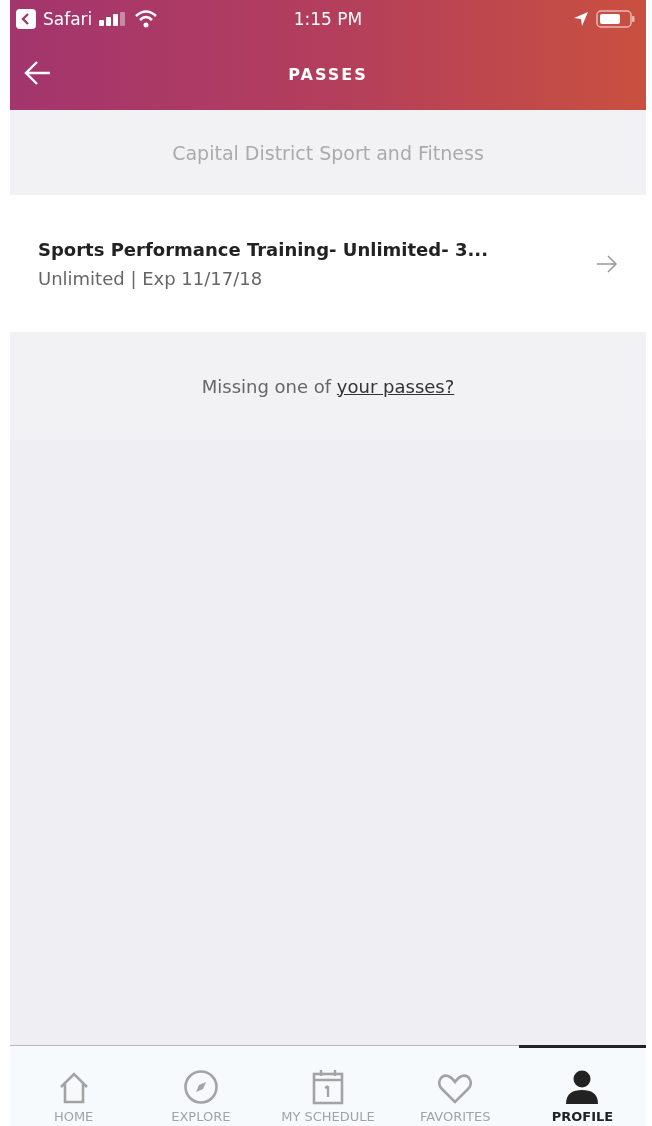 The width and height of the screenshot is (652, 1126). Describe the element at coordinates (328, 19) in the screenshot. I see `clock-time: 1:15 PM` at that location.